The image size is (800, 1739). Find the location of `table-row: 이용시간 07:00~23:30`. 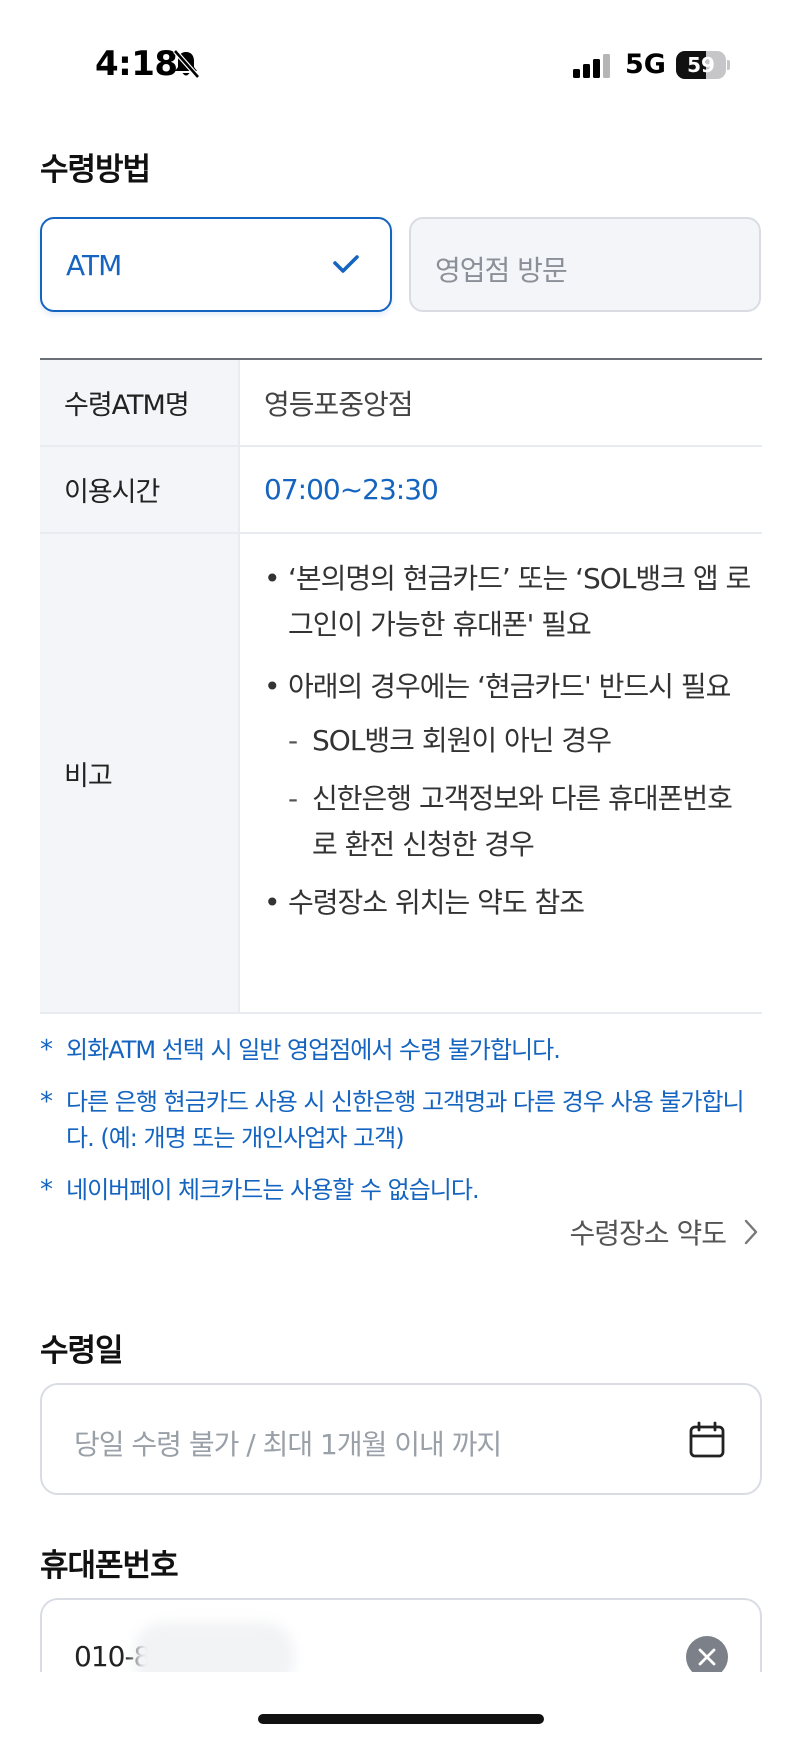

table-row: 이용시간 07:00~23:30 is located at coordinates (401, 490).